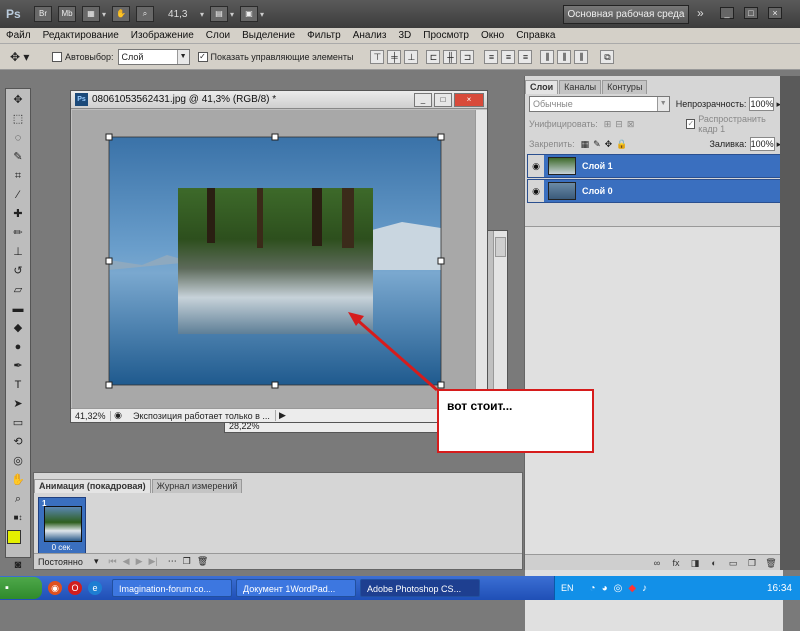 This screenshot has height=631, width=800. I want to click on pen-tool-icon: ✒, so click(18, 366).